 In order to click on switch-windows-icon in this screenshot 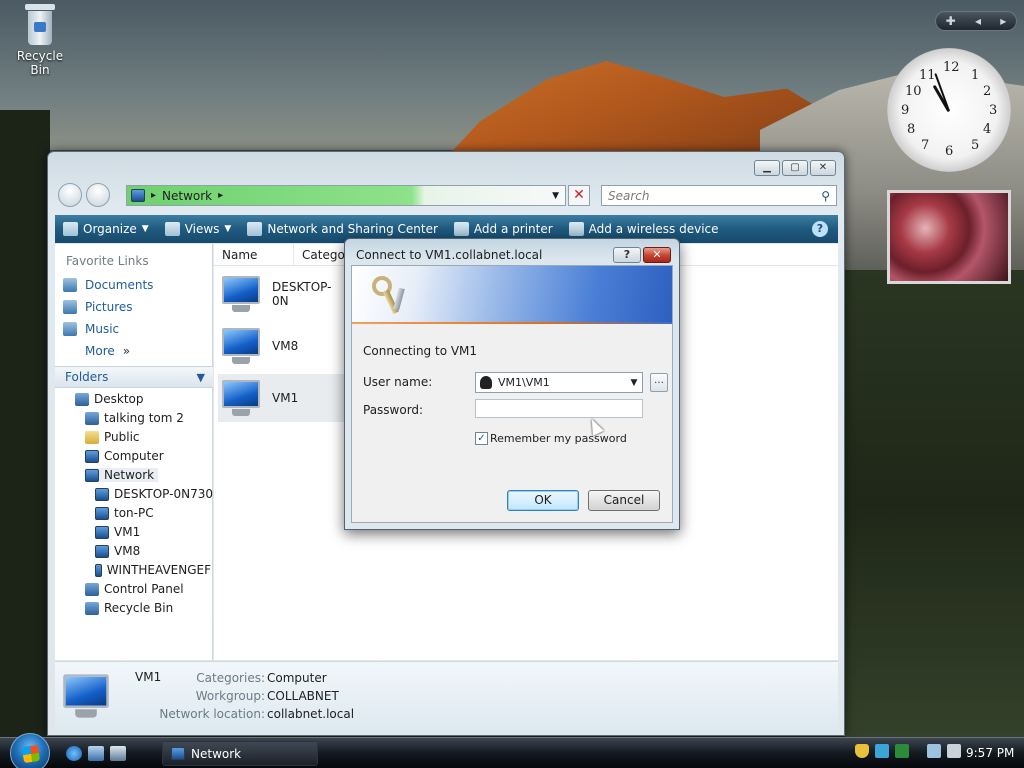, I will do `click(118, 753)`.